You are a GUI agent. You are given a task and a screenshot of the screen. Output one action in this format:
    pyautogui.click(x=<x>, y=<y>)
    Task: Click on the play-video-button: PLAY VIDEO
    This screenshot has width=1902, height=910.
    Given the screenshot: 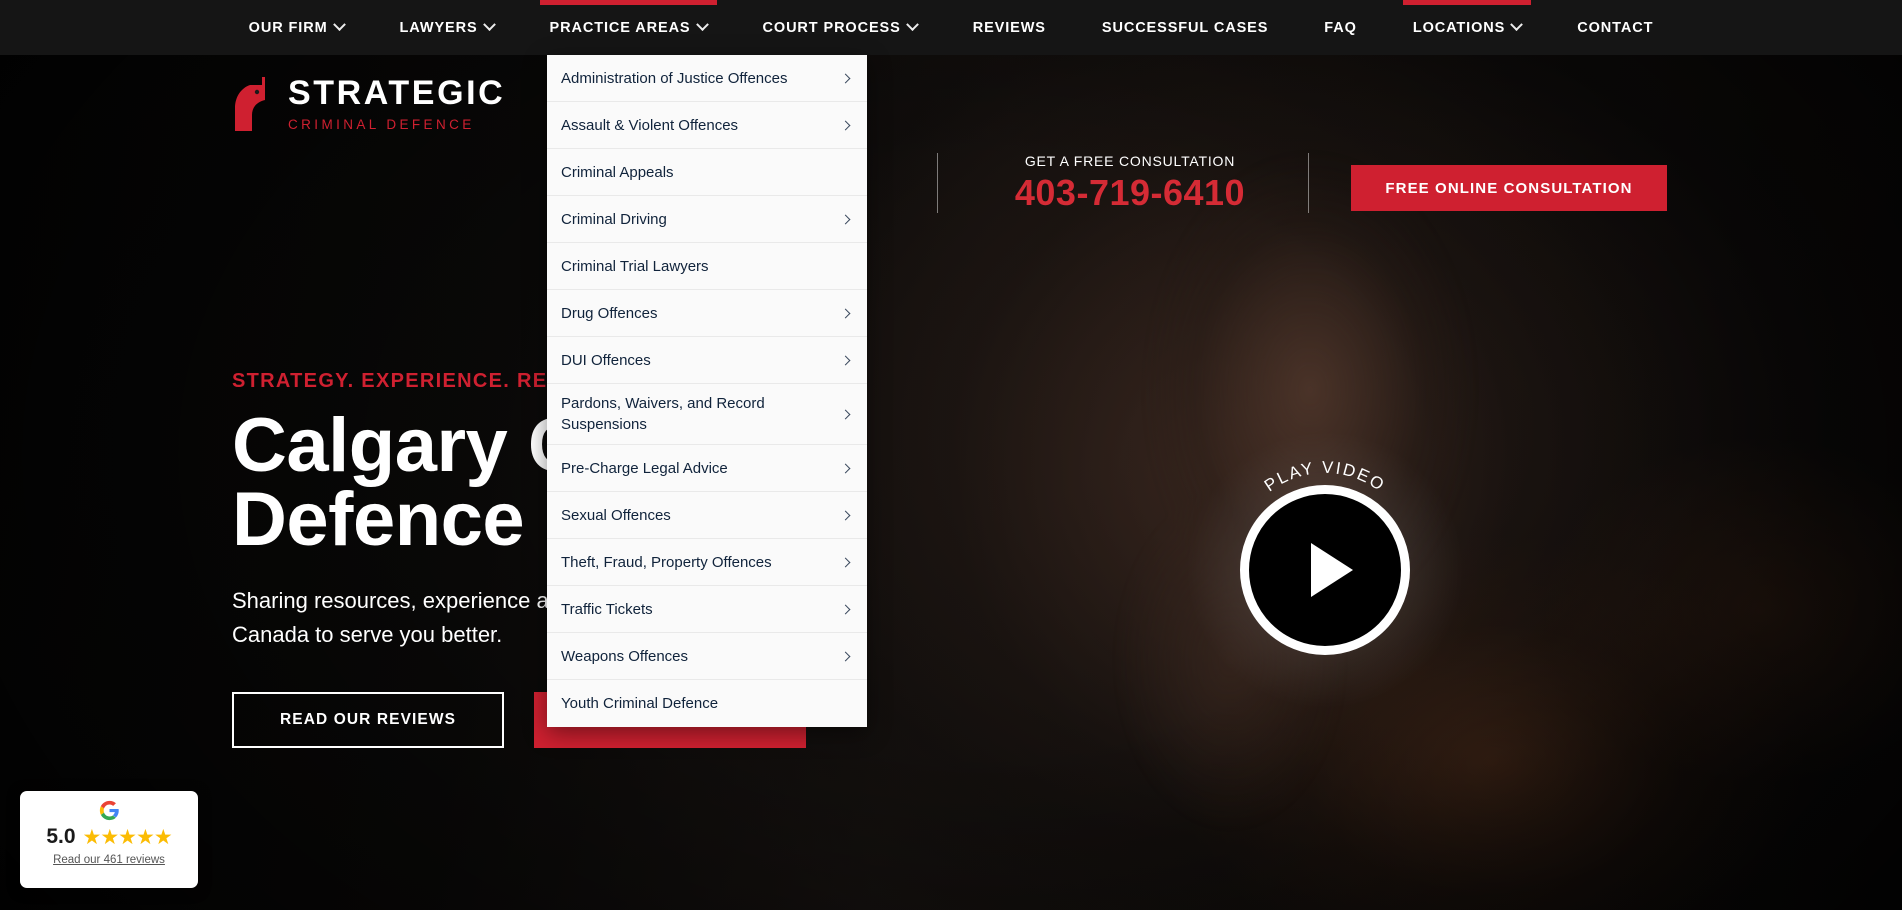 What is the action you would take?
    pyautogui.click(x=1325, y=570)
    